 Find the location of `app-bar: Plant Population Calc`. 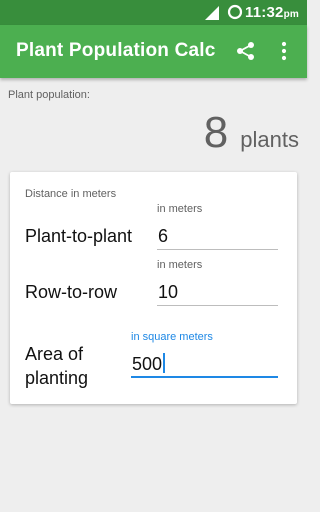

app-bar: Plant Population Calc is located at coordinates (153, 51).